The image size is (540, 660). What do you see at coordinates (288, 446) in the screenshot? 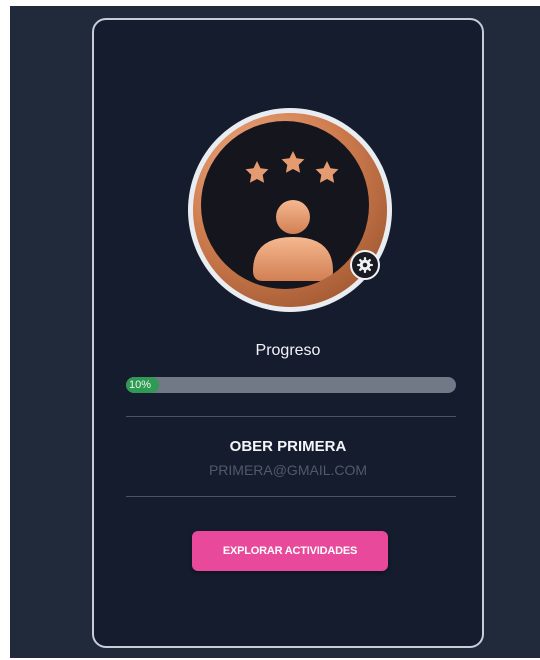
I see `user-name: OBER PRIMERA` at bounding box center [288, 446].